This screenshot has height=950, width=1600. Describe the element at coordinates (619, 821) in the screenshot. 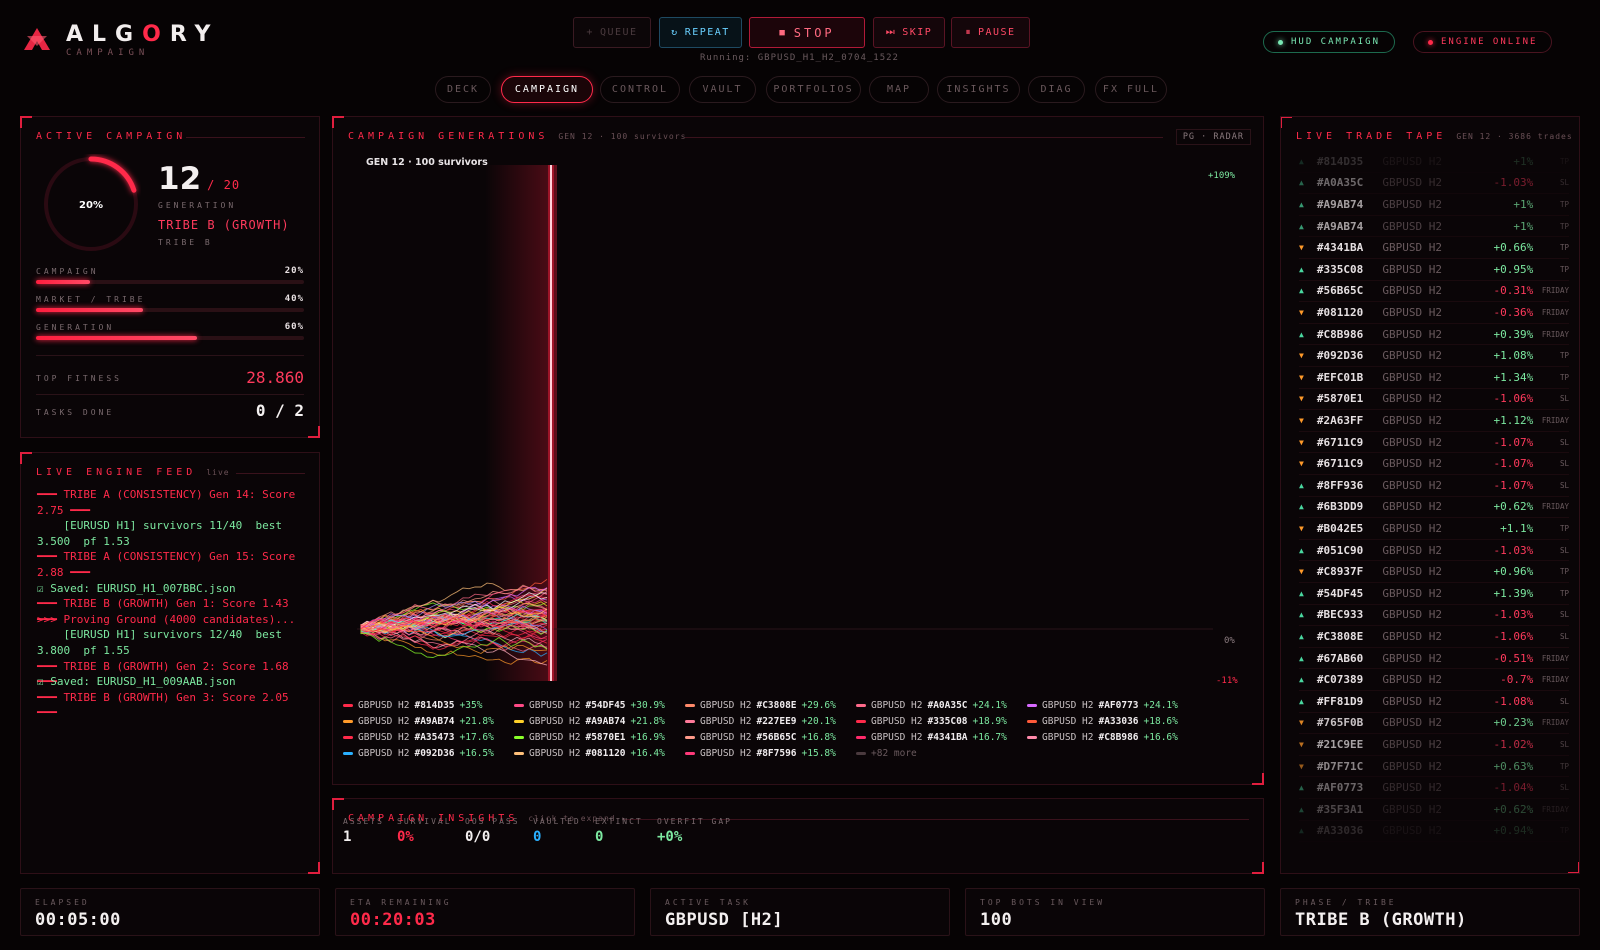

I see `insight-label: EXTINCT` at that location.